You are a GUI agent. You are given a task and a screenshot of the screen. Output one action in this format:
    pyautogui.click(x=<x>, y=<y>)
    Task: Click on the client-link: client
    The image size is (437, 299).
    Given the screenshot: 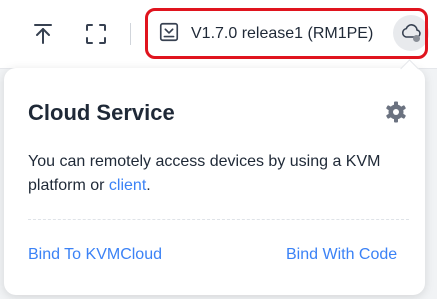 What is the action you would take?
    pyautogui.click(x=127, y=185)
    